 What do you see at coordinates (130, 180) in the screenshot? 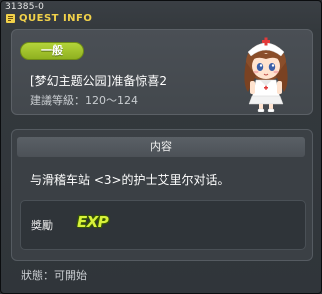
I see `quest-description: 与滑稽车站 <3>的护士艾里尔对话。` at bounding box center [130, 180].